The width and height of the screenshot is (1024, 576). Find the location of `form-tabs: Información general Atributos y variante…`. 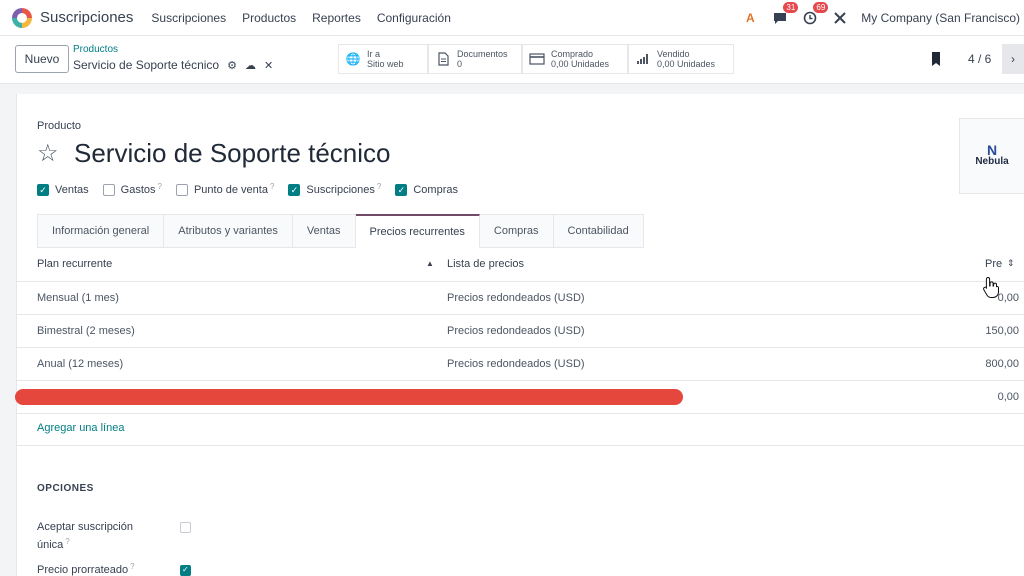

form-tabs: Información general Atributos y variante… is located at coordinates (340, 231).